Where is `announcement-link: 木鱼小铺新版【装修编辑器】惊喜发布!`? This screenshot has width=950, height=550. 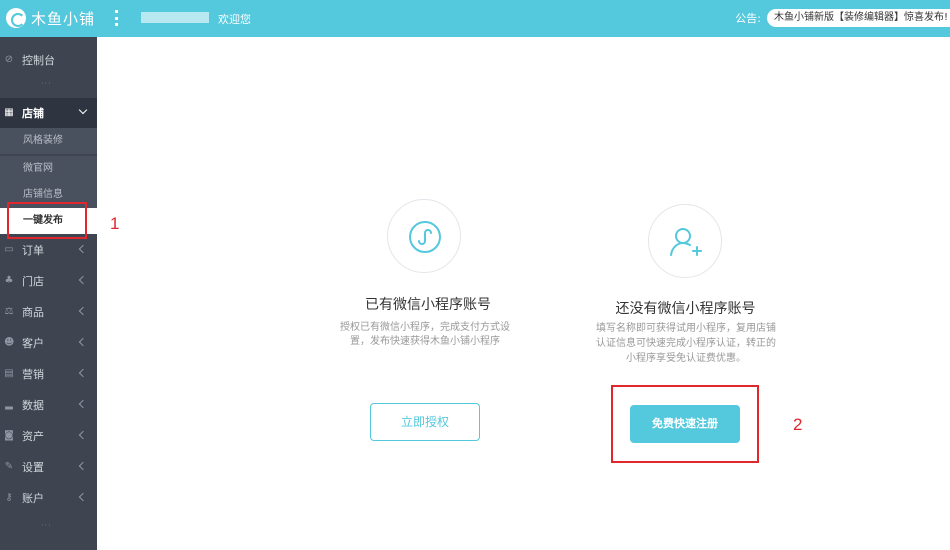
announcement-link: 木鱼小铺新版【装修编辑器】惊喜发布! is located at coordinates (858, 18).